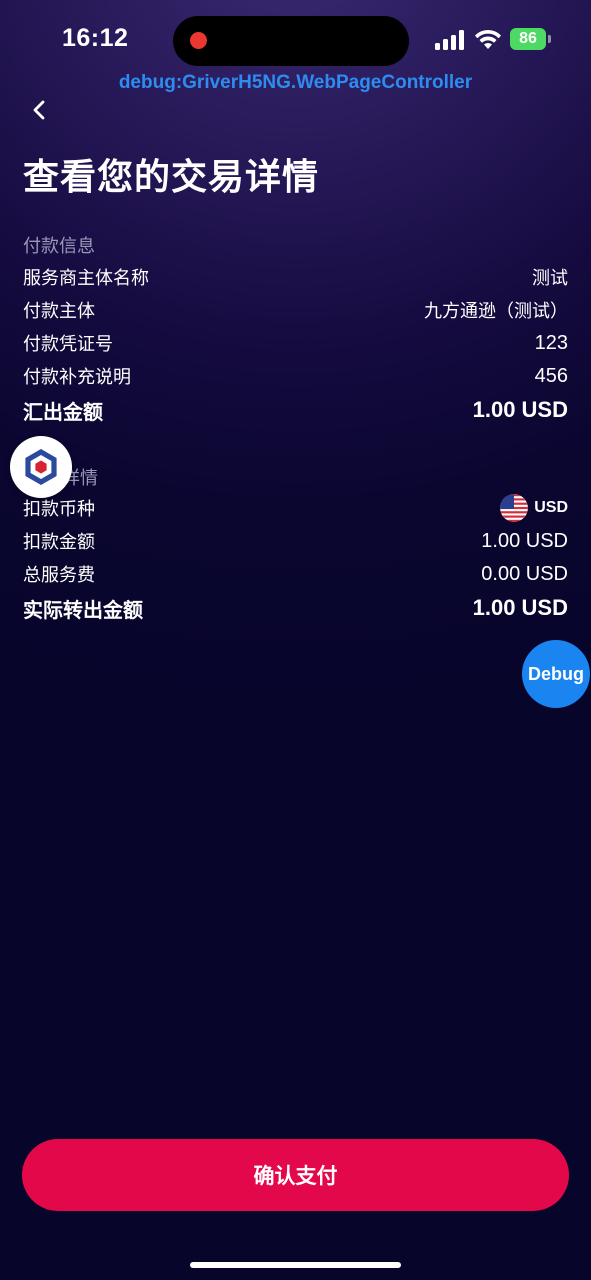 Image resolution: width=591 pixels, height=1280 pixels. Describe the element at coordinates (77, 377) in the screenshot. I see `row-label: 付款补充说明` at that location.